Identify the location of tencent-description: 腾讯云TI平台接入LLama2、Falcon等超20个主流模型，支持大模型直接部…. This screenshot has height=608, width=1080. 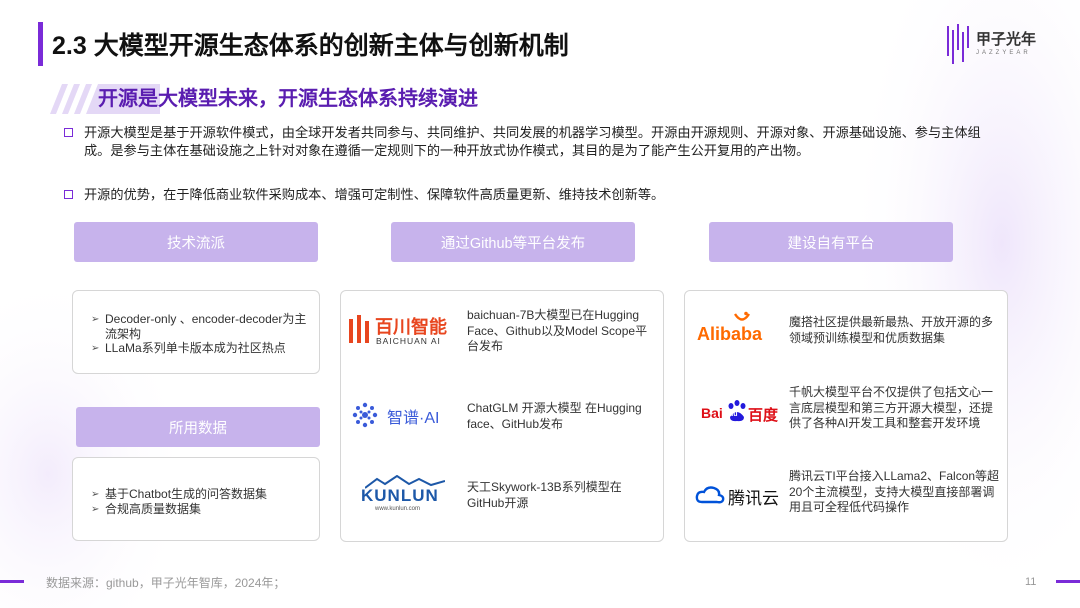
(894, 491).